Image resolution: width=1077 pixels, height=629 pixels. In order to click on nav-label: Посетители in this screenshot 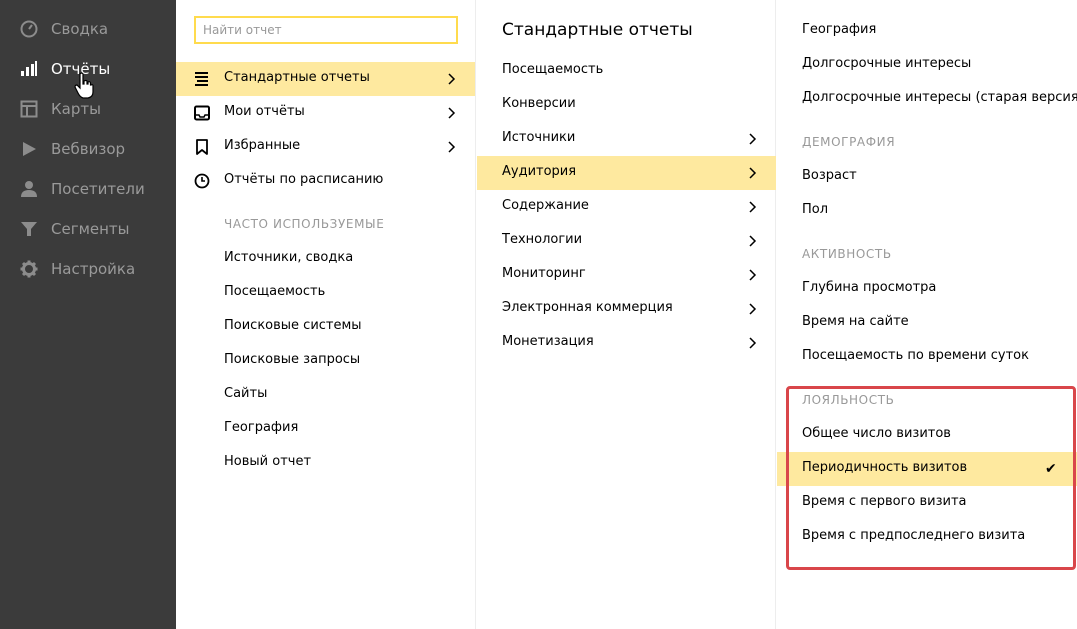, I will do `click(98, 189)`.